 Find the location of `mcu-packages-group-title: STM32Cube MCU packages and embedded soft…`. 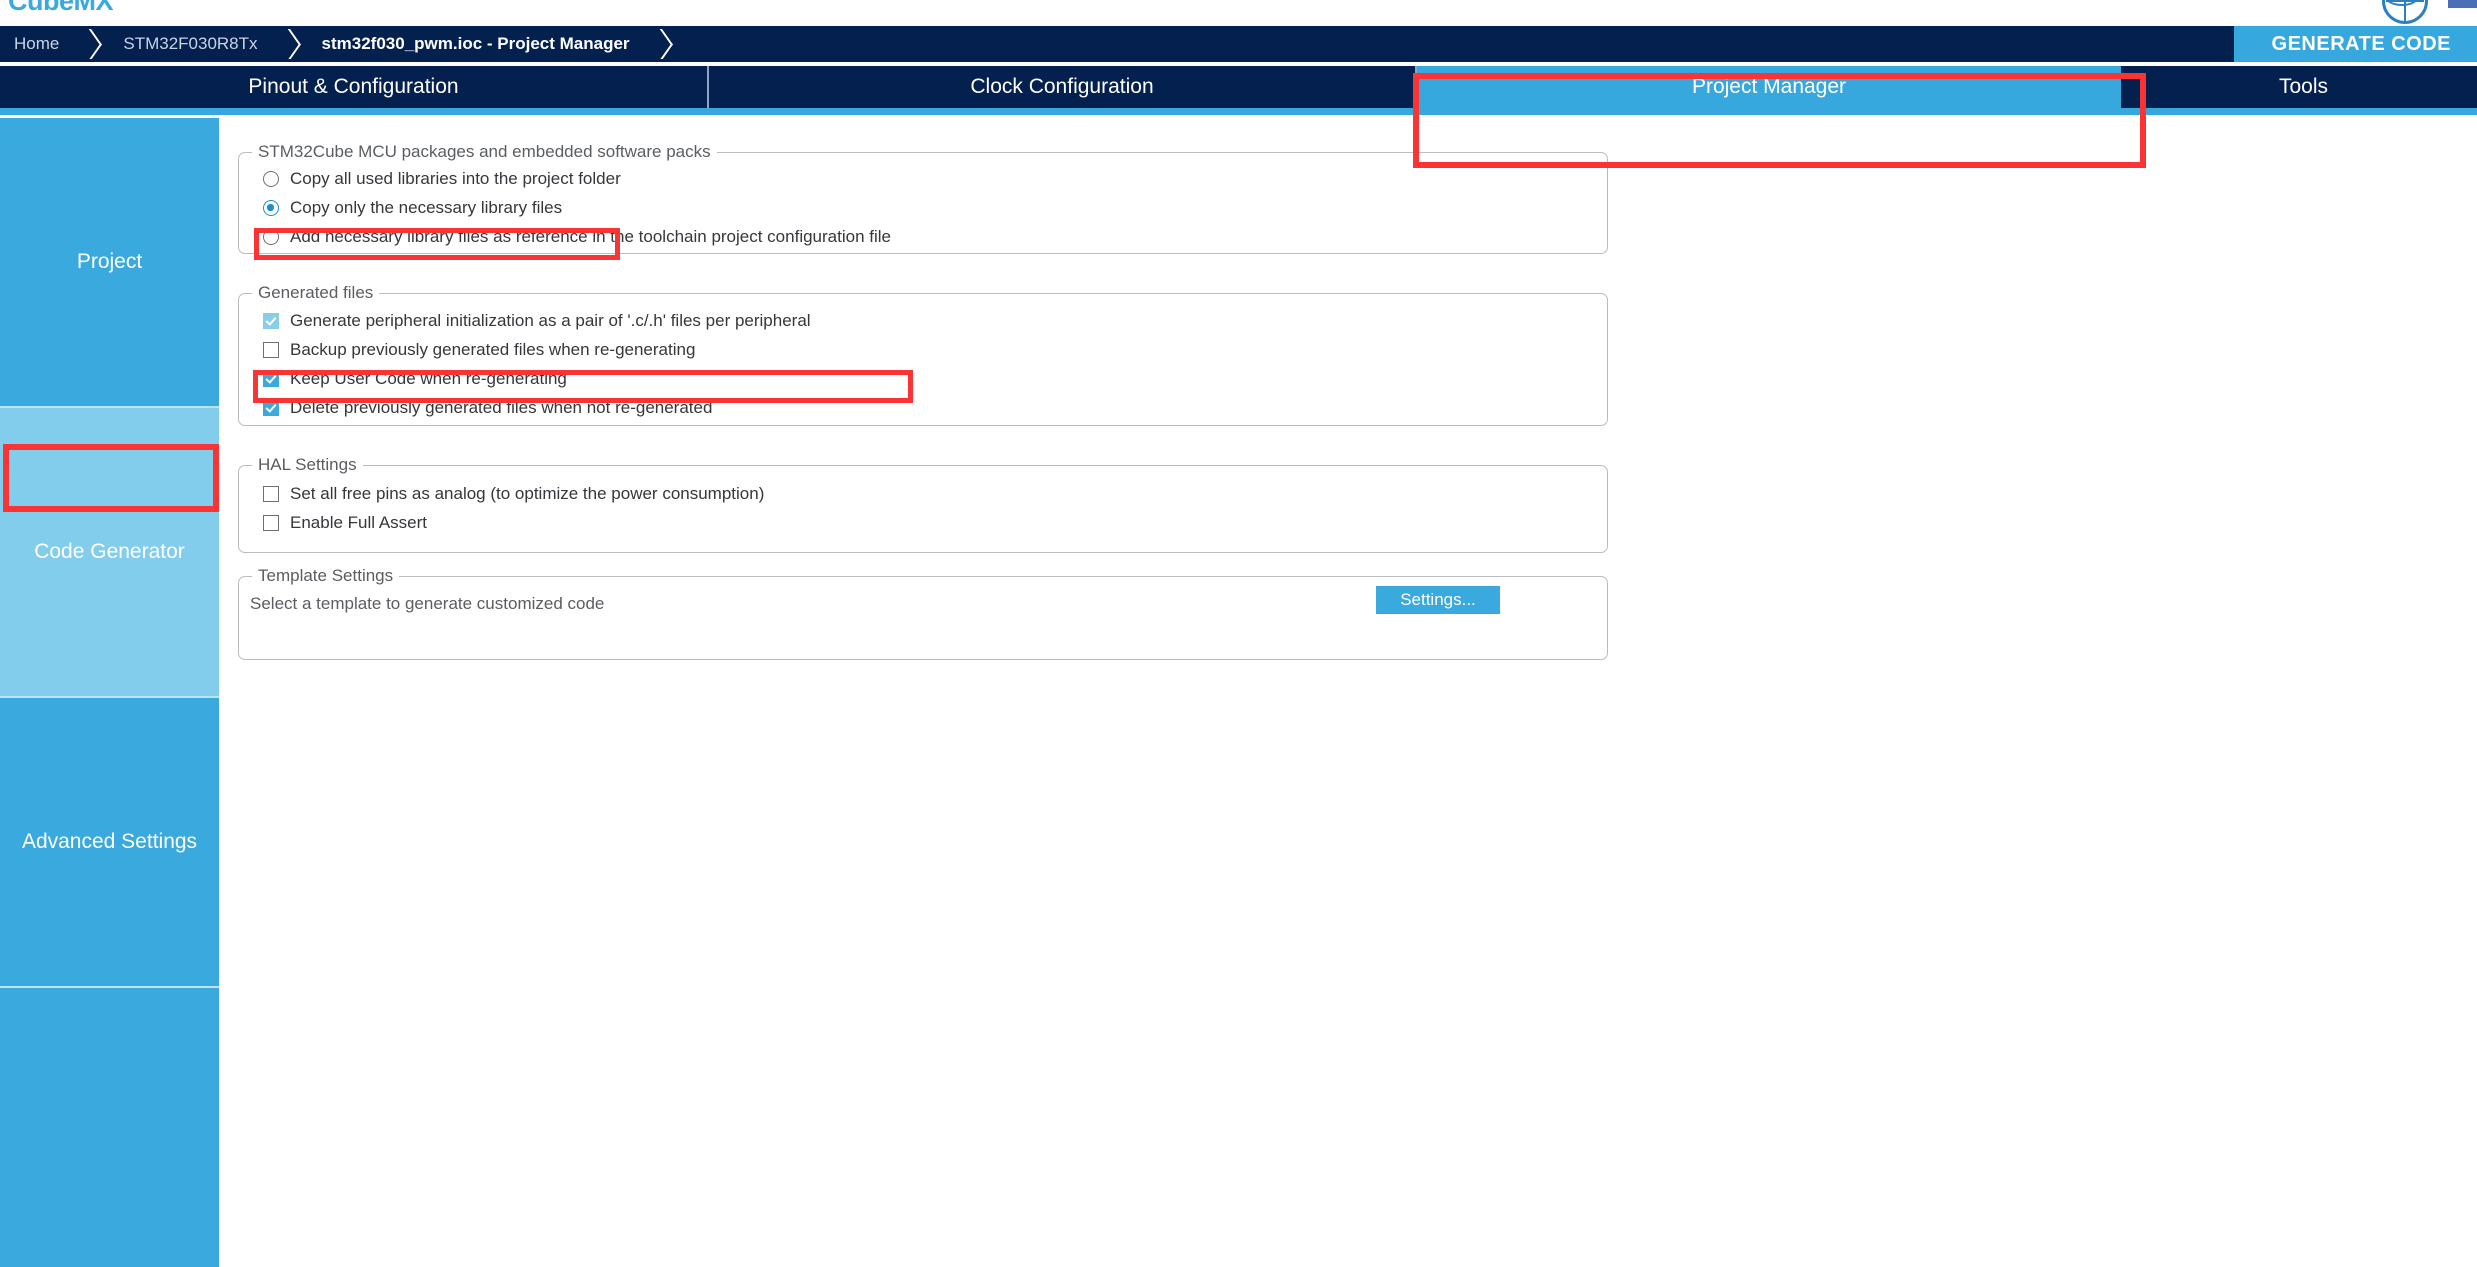

mcu-packages-group-title: STM32Cube MCU packages and embedded soft… is located at coordinates (484, 152).